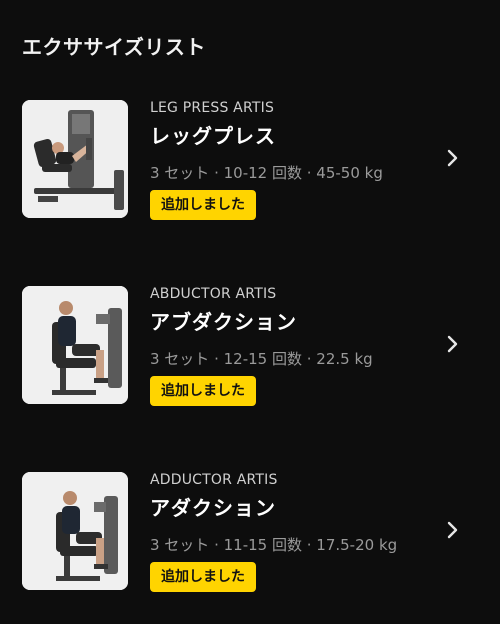 This screenshot has height=624, width=500. Describe the element at coordinates (223, 322) in the screenshot. I see `exercise-name: アブダクション` at that location.